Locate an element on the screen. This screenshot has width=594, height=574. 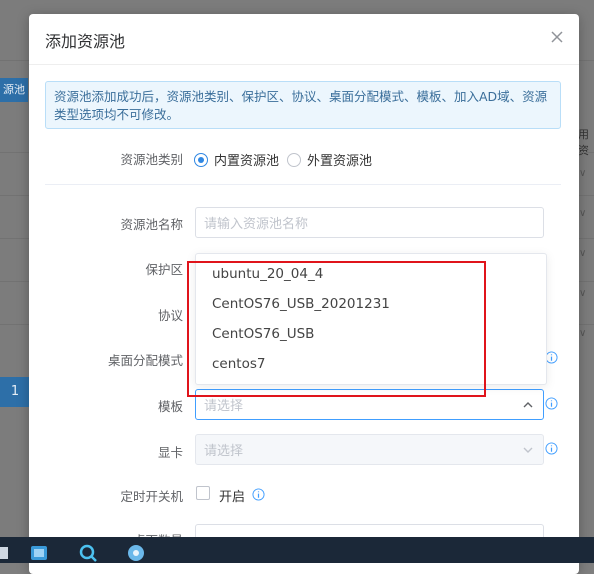
app-icon is located at coordinates (39, 553).